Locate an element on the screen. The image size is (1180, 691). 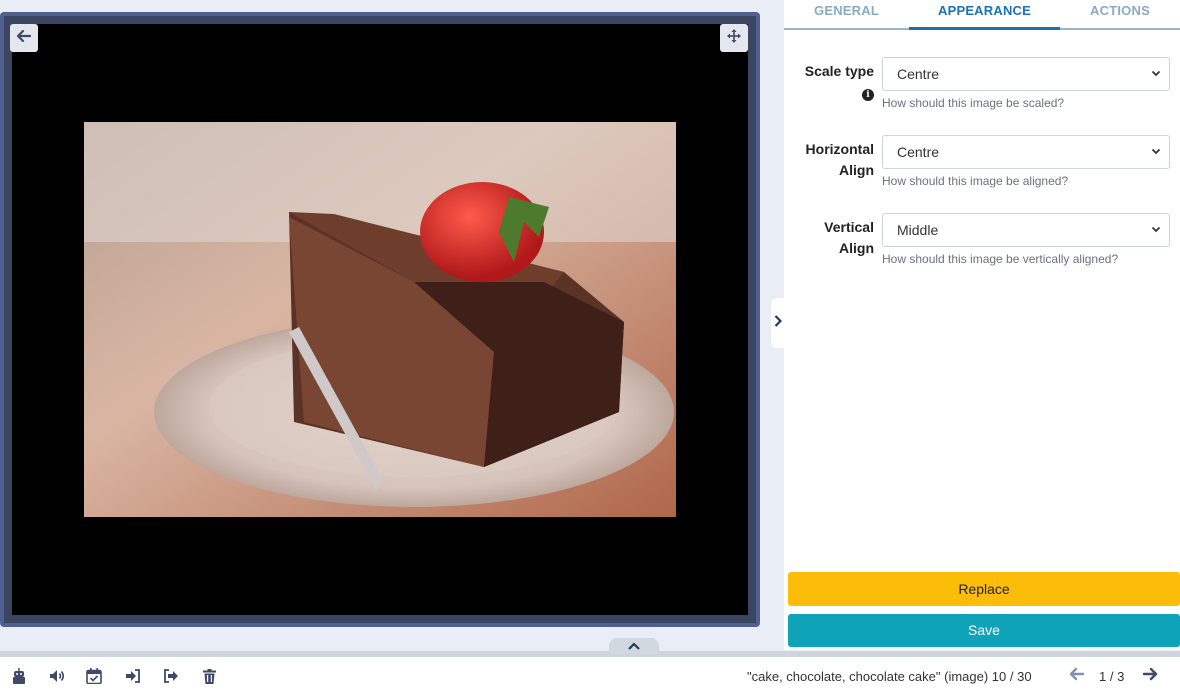
tab-general: GENERAL is located at coordinates (846, 15).